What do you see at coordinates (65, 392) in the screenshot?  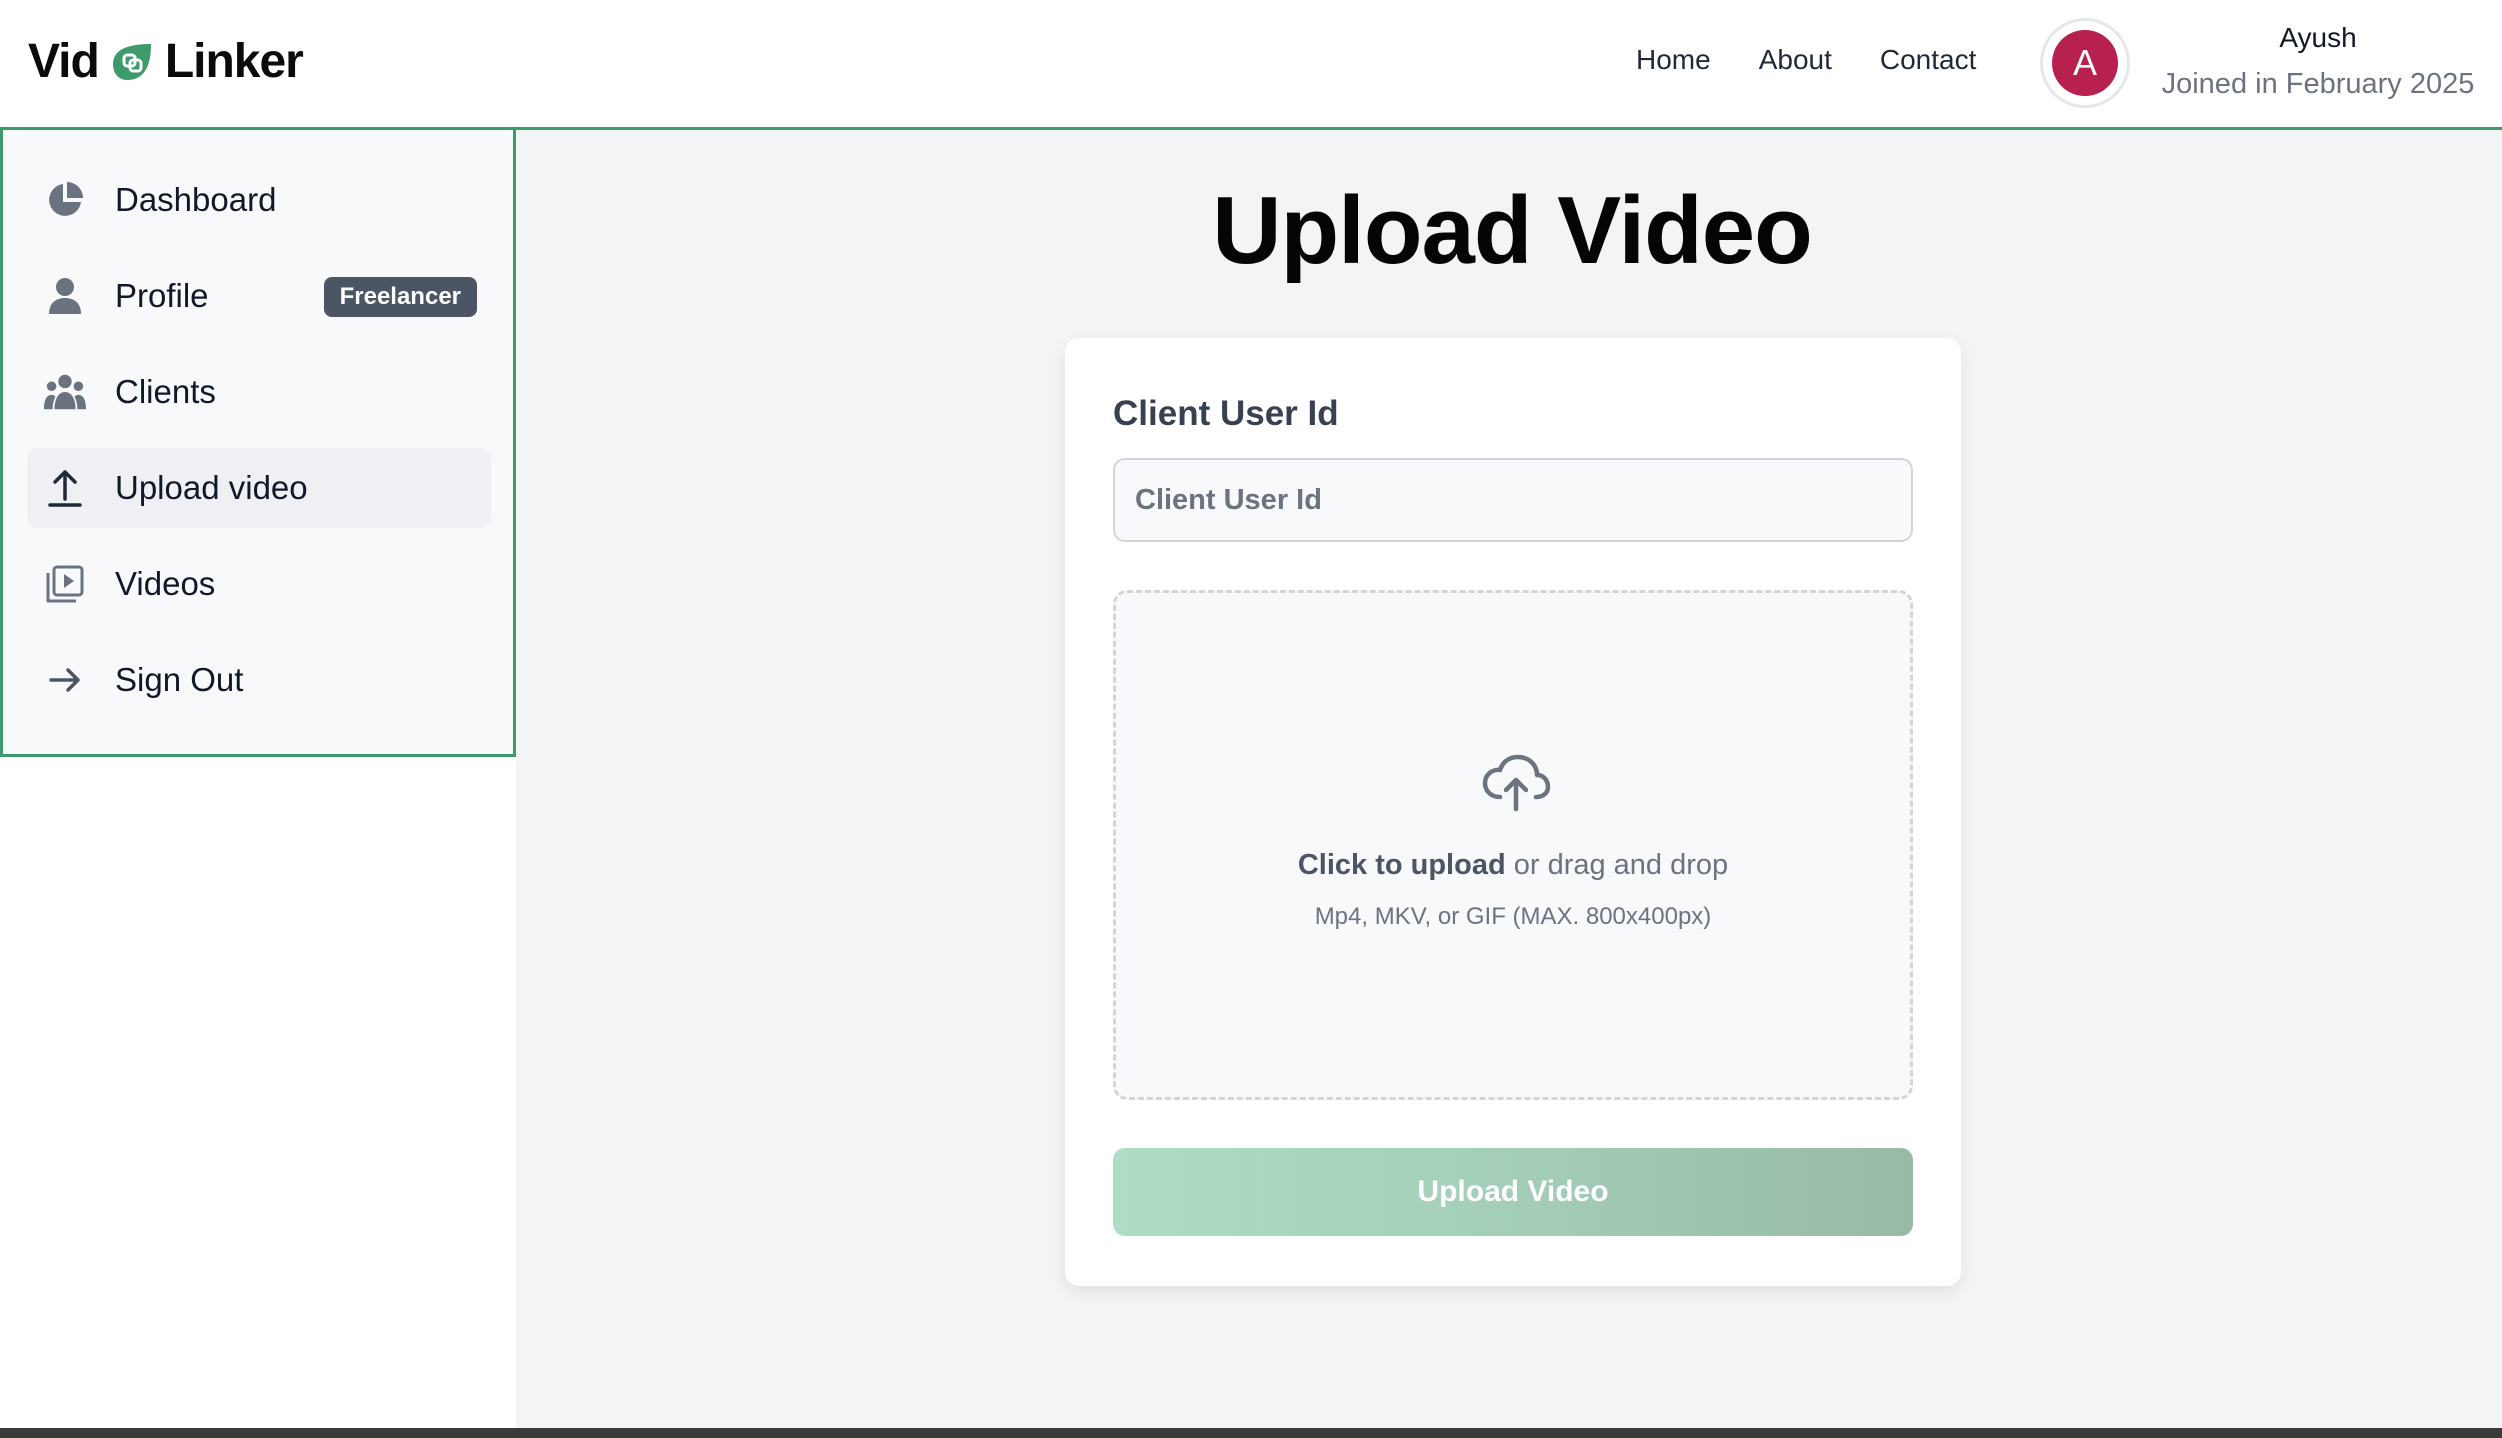 I see `users-icon` at bounding box center [65, 392].